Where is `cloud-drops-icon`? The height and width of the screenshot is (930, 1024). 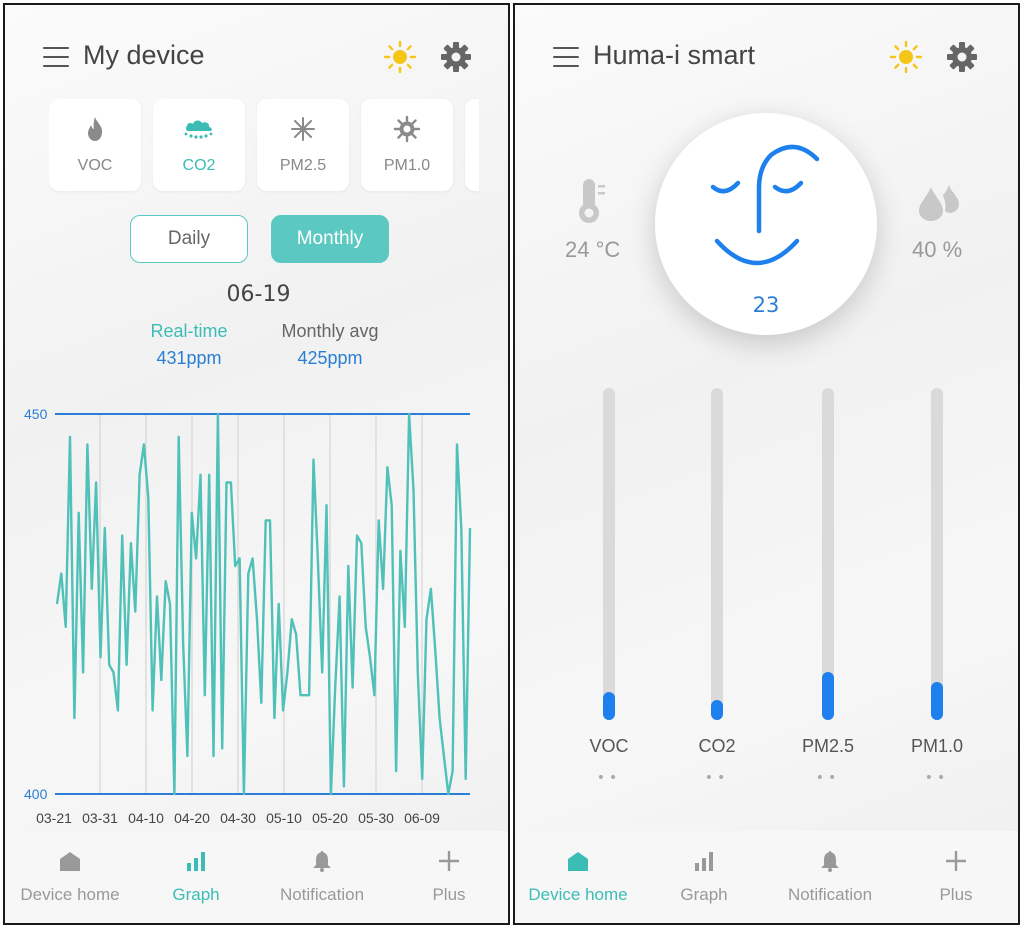
cloud-drops-icon is located at coordinates (198, 129).